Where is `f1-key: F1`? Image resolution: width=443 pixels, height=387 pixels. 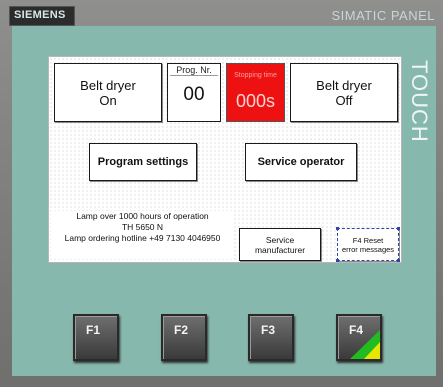
f1-key: F1 is located at coordinates (96, 337).